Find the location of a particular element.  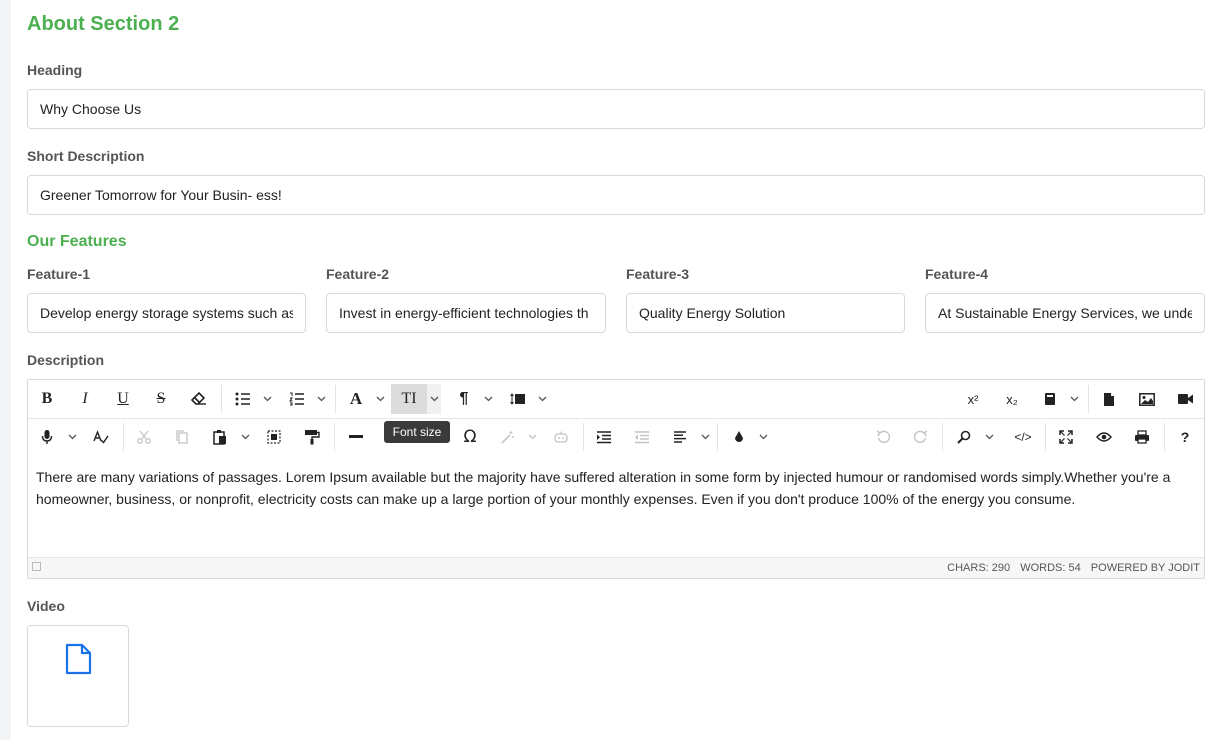

help-button: ? is located at coordinates (1185, 437).